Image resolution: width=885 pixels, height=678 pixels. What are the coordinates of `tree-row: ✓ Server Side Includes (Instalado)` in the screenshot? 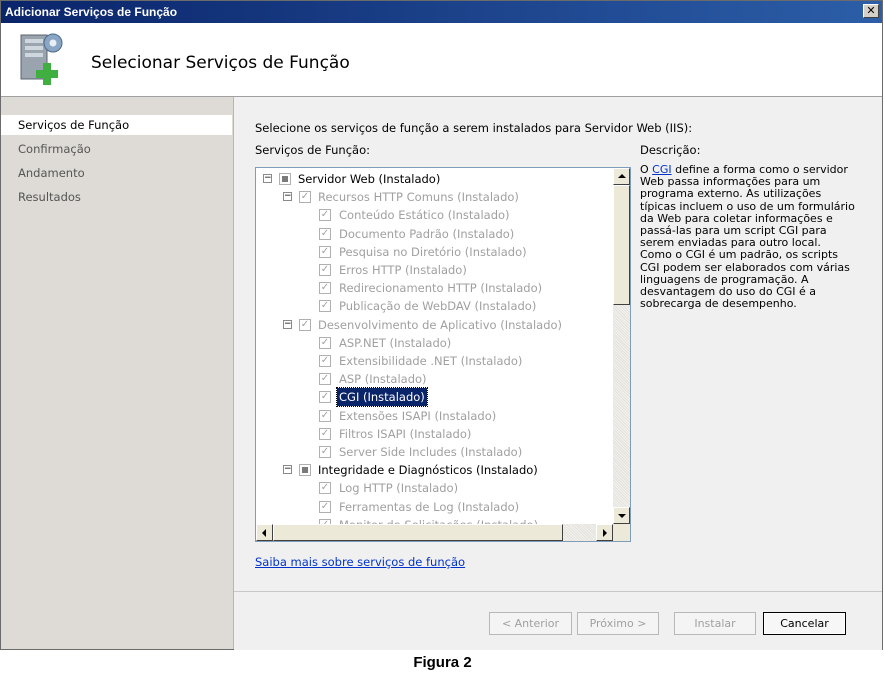 It's located at (434, 452).